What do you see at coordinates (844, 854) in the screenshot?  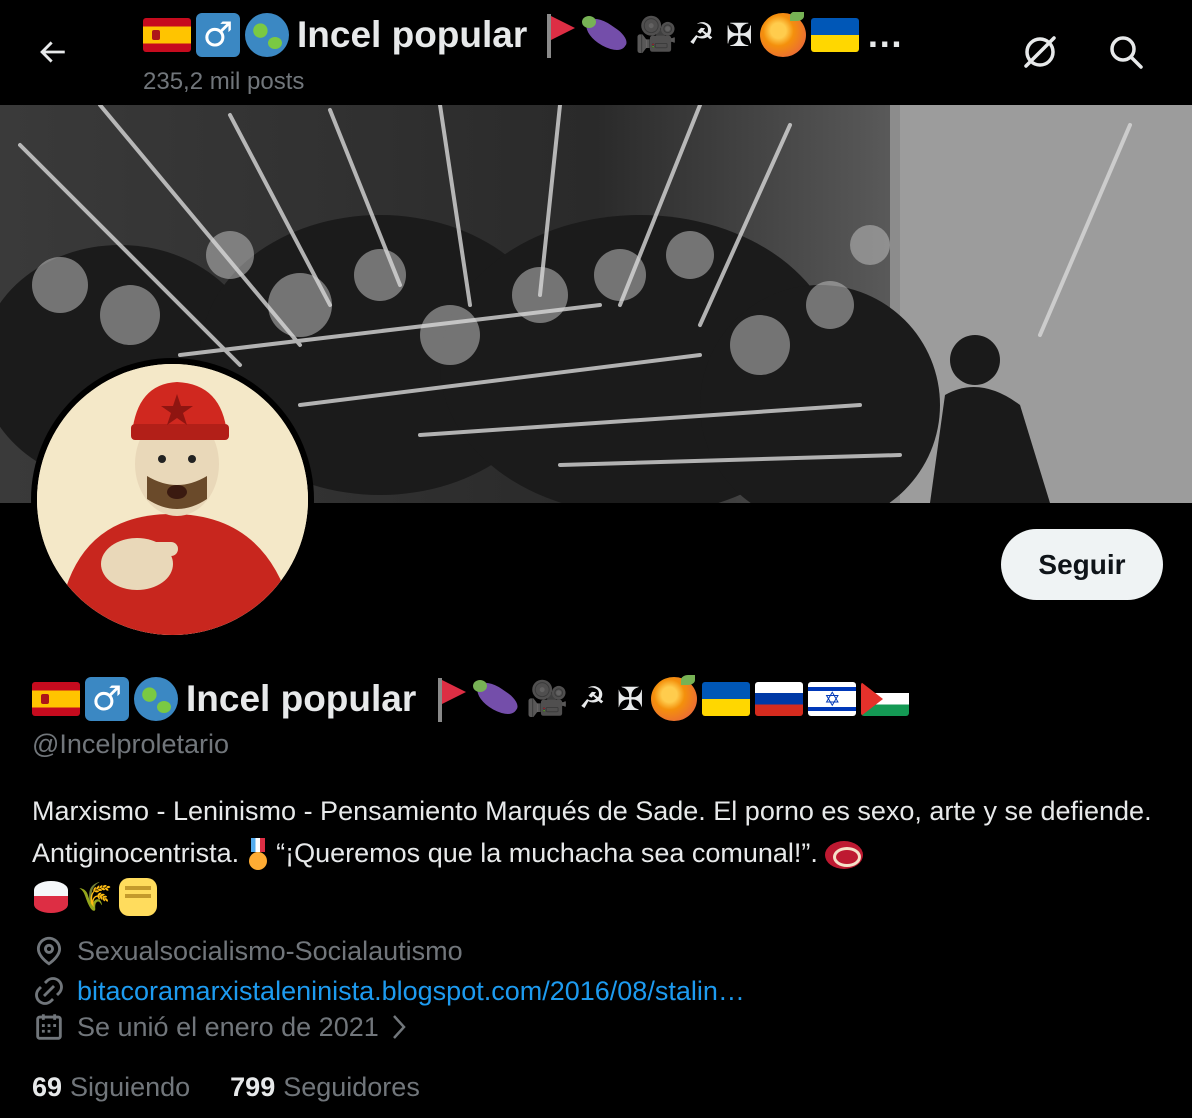 I see `meat-icon` at bounding box center [844, 854].